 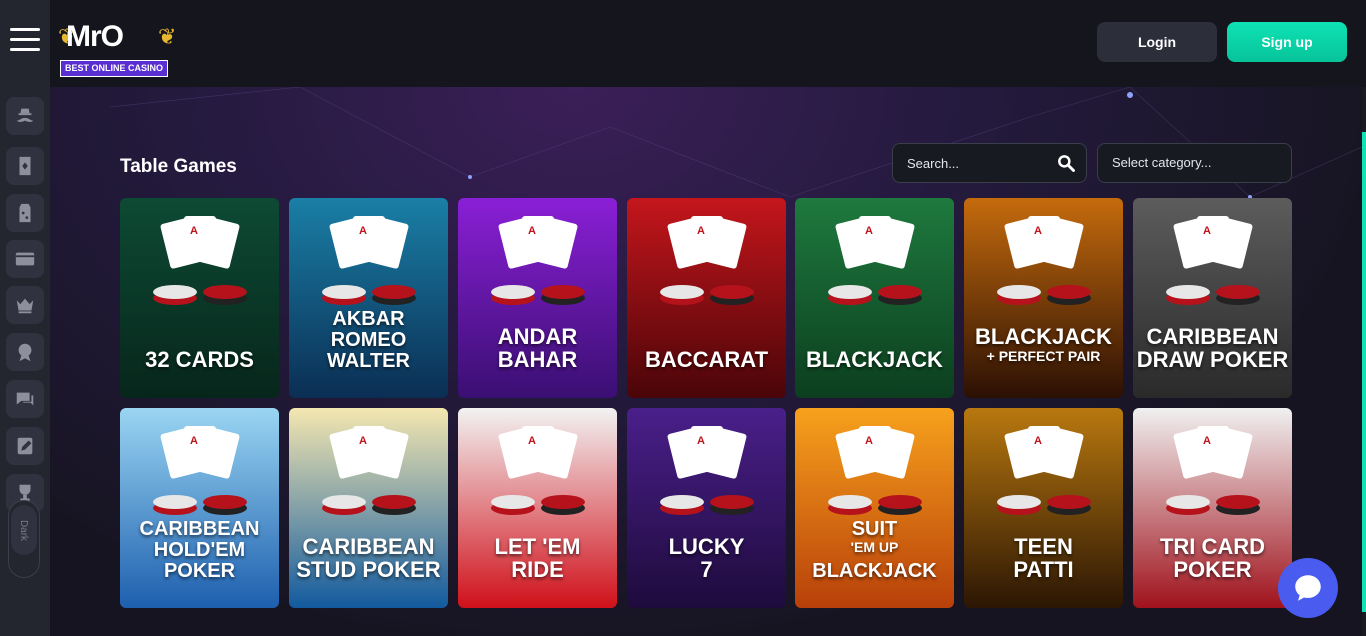 I want to click on game-tile: A CARIBBEAN STUD POKER, so click(x=368, y=508).